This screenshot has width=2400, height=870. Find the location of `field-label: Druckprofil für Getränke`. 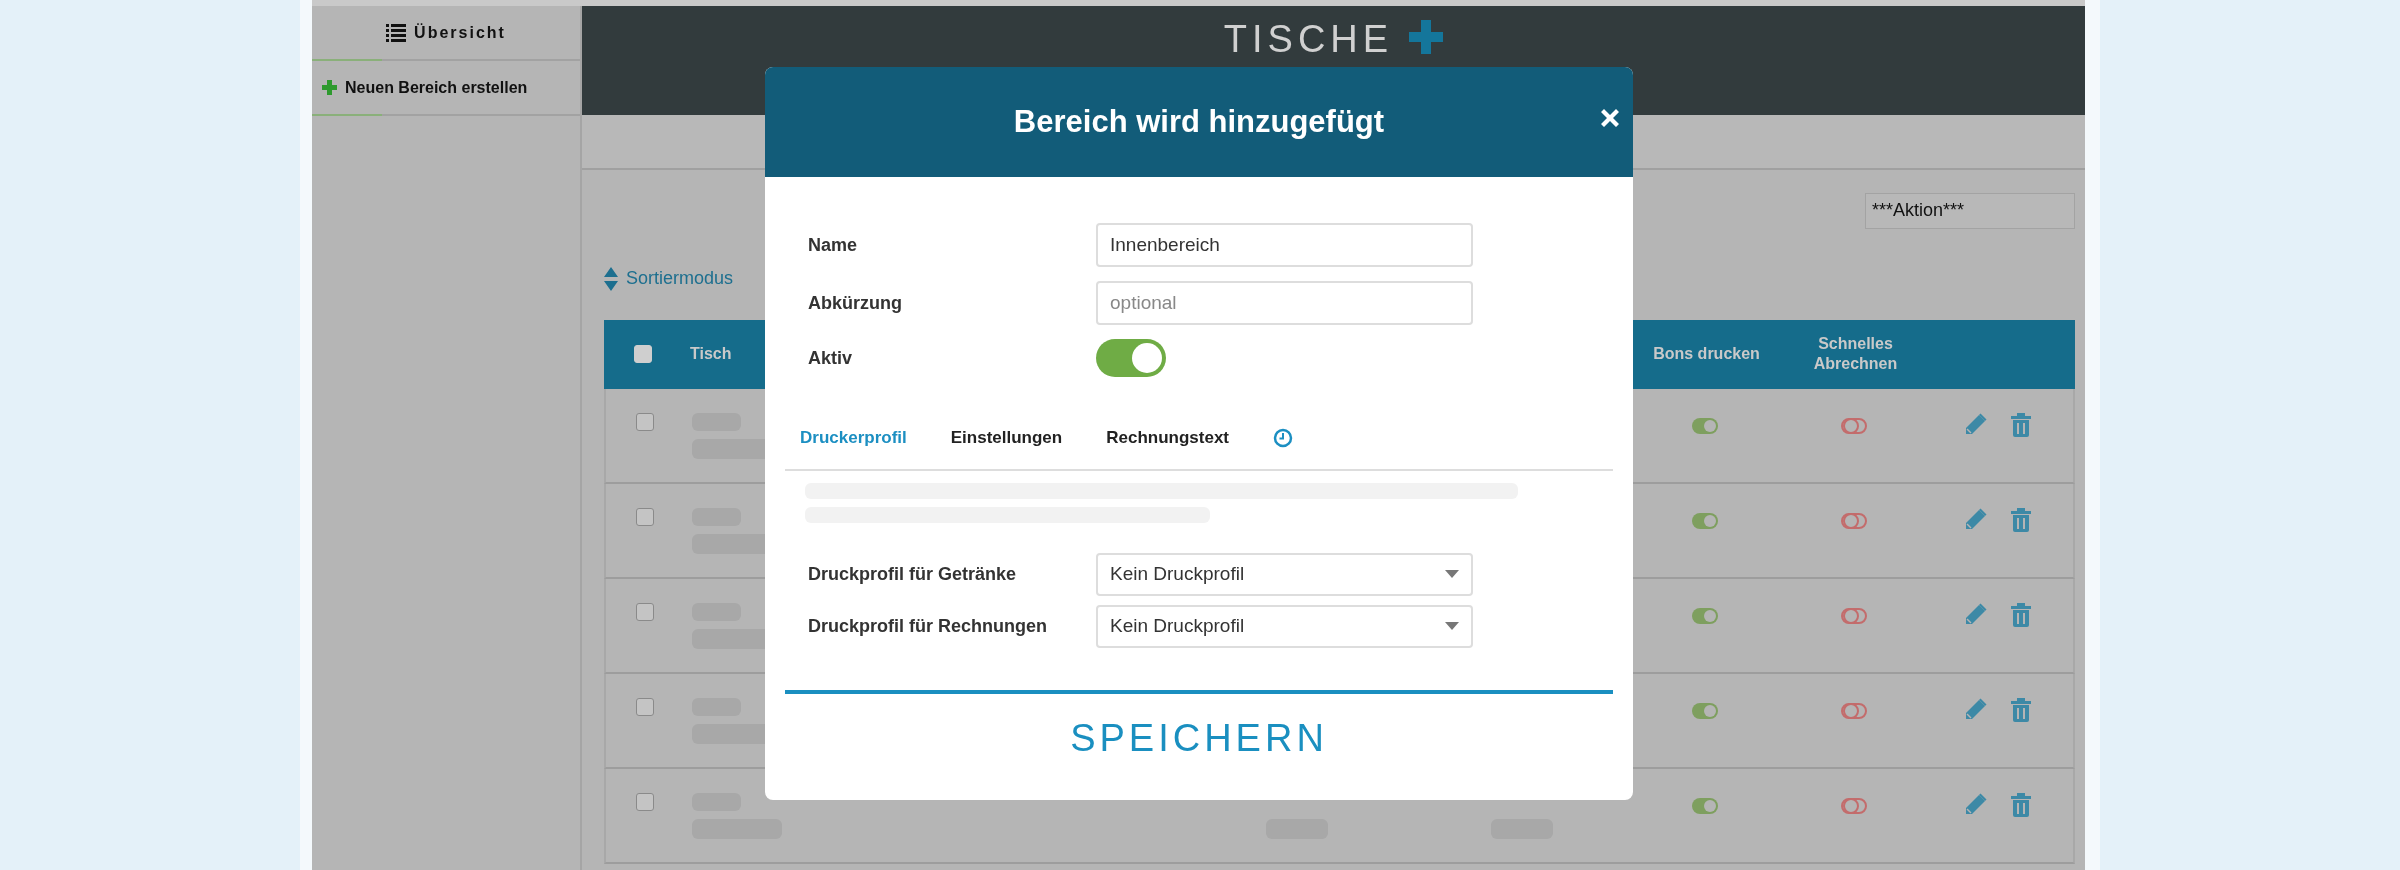

field-label: Druckprofil für Getränke is located at coordinates (913, 574).